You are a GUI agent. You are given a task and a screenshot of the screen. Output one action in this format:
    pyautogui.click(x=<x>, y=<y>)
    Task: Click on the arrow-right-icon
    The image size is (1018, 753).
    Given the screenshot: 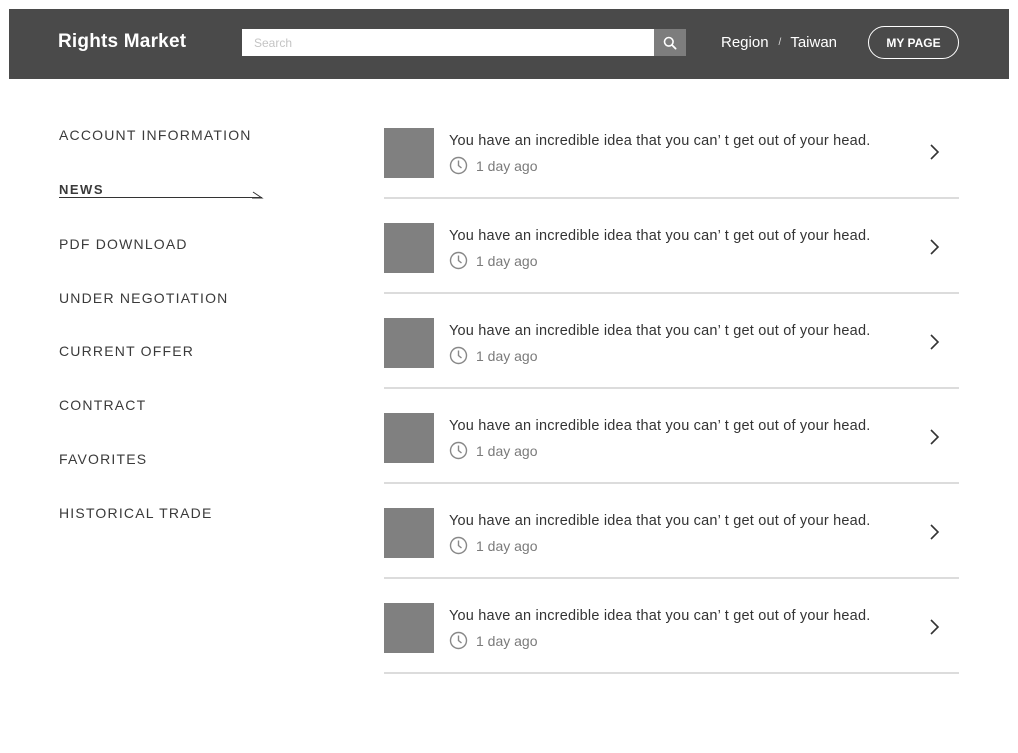 What is the action you would take?
    pyautogui.click(x=258, y=195)
    